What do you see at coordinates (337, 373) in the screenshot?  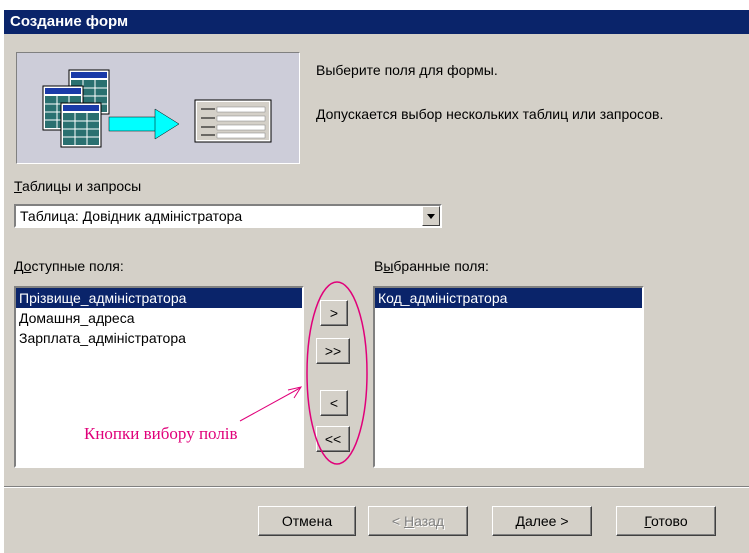 I see `annotation-ellipse` at bounding box center [337, 373].